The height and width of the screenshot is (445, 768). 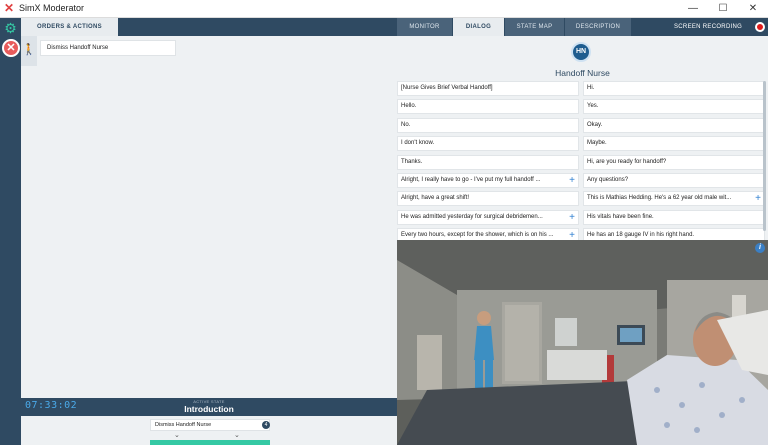 I want to click on dialog-option: His vitals have been fine., so click(x=674, y=217).